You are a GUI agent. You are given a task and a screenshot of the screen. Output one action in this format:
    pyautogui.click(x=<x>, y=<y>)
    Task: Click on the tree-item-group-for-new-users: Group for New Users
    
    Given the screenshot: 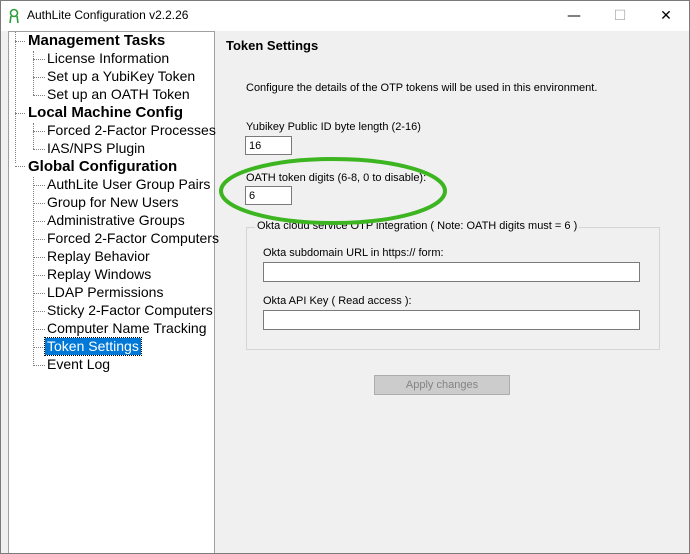 What is the action you would take?
    pyautogui.click(x=112, y=202)
    